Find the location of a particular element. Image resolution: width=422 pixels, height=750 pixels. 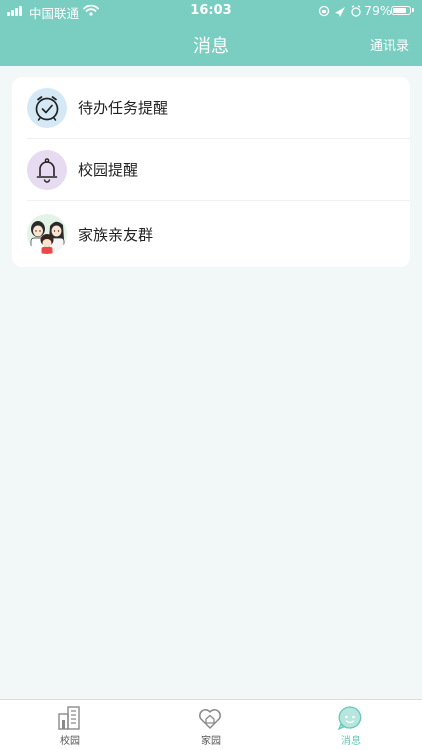

message-item-campus: 校园提醒 is located at coordinates (211, 170).